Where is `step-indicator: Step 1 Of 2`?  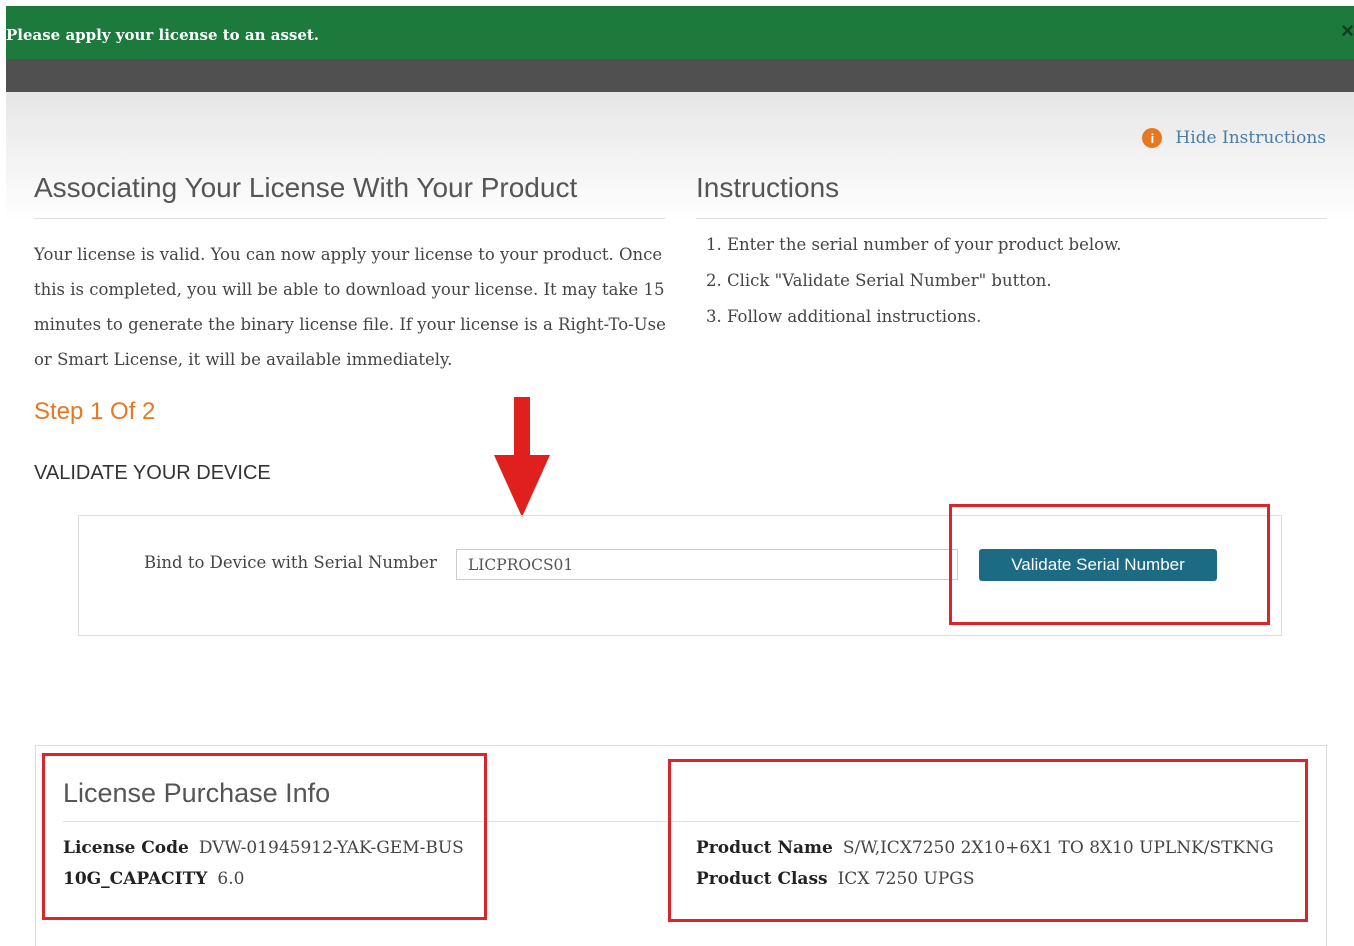
step-indicator: Step 1 Of 2 is located at coordinates (95, 411).